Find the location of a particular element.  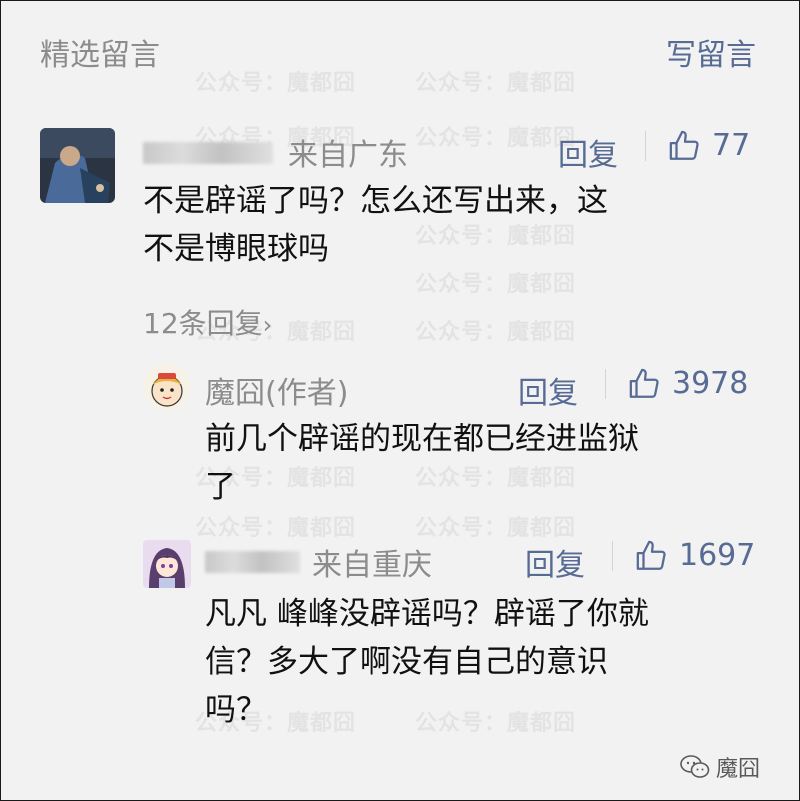

like-button: 77 is located at coordinates (709, 145).